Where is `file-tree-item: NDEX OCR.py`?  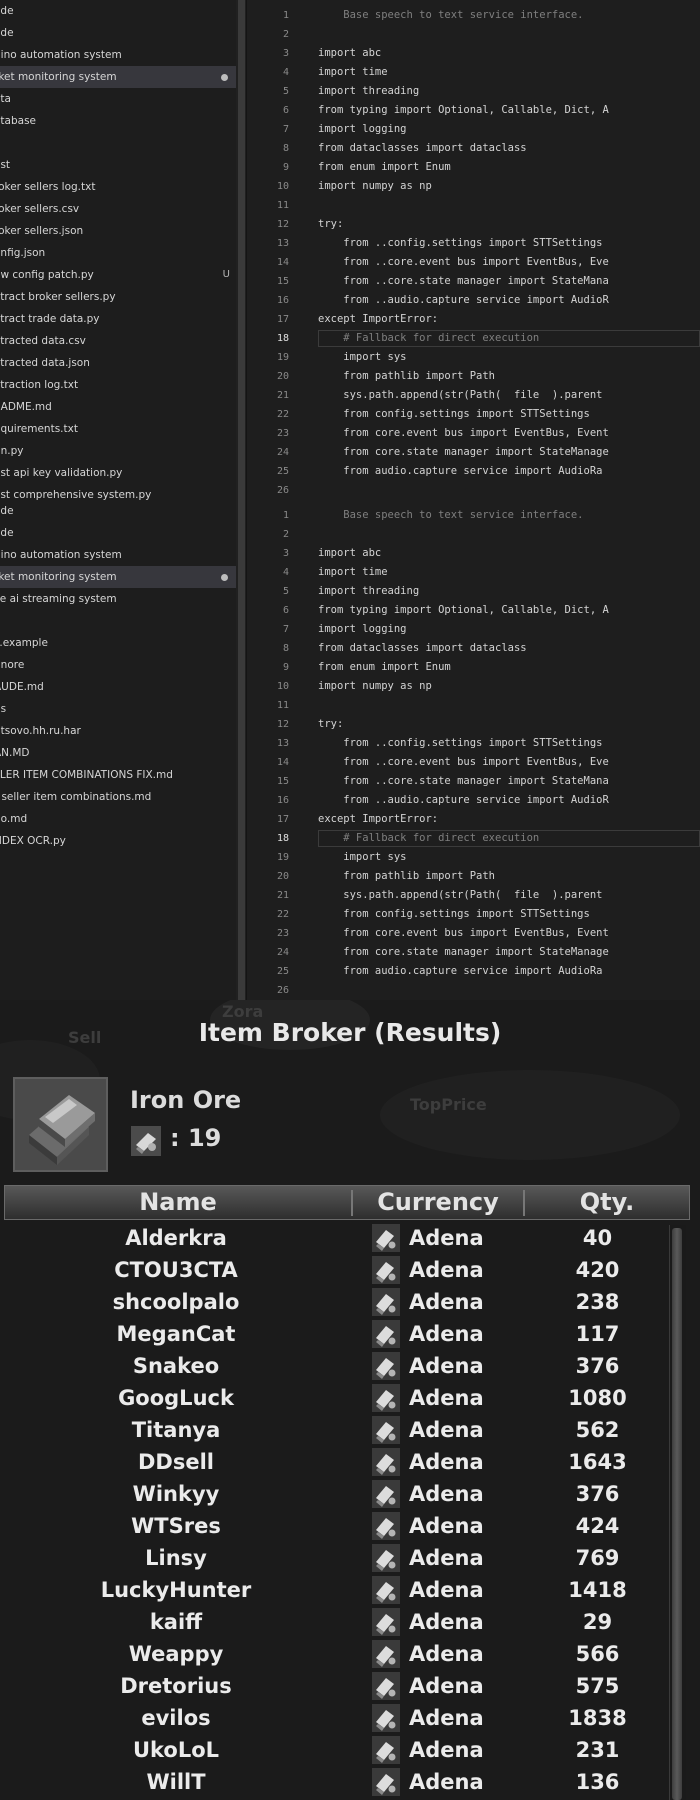 file-tree-item: NDEX OCR.py is located at coordinates (123, 841).